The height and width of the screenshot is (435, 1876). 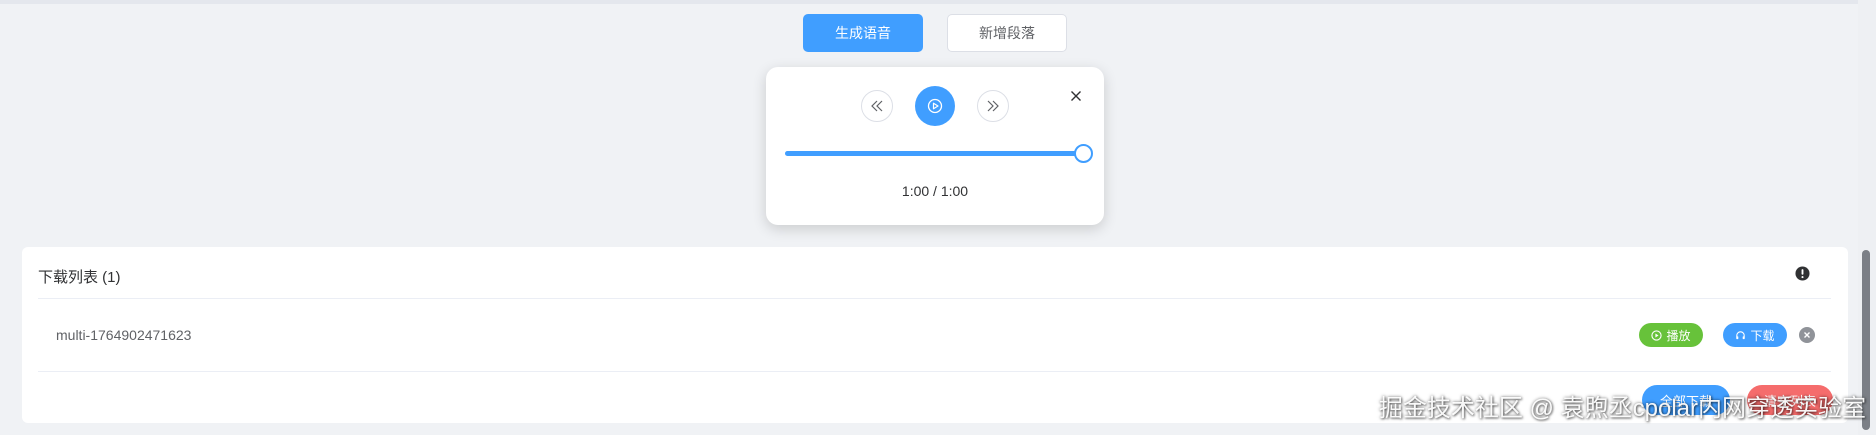 I want to click on info-icon, so click(x=1802, y=273).